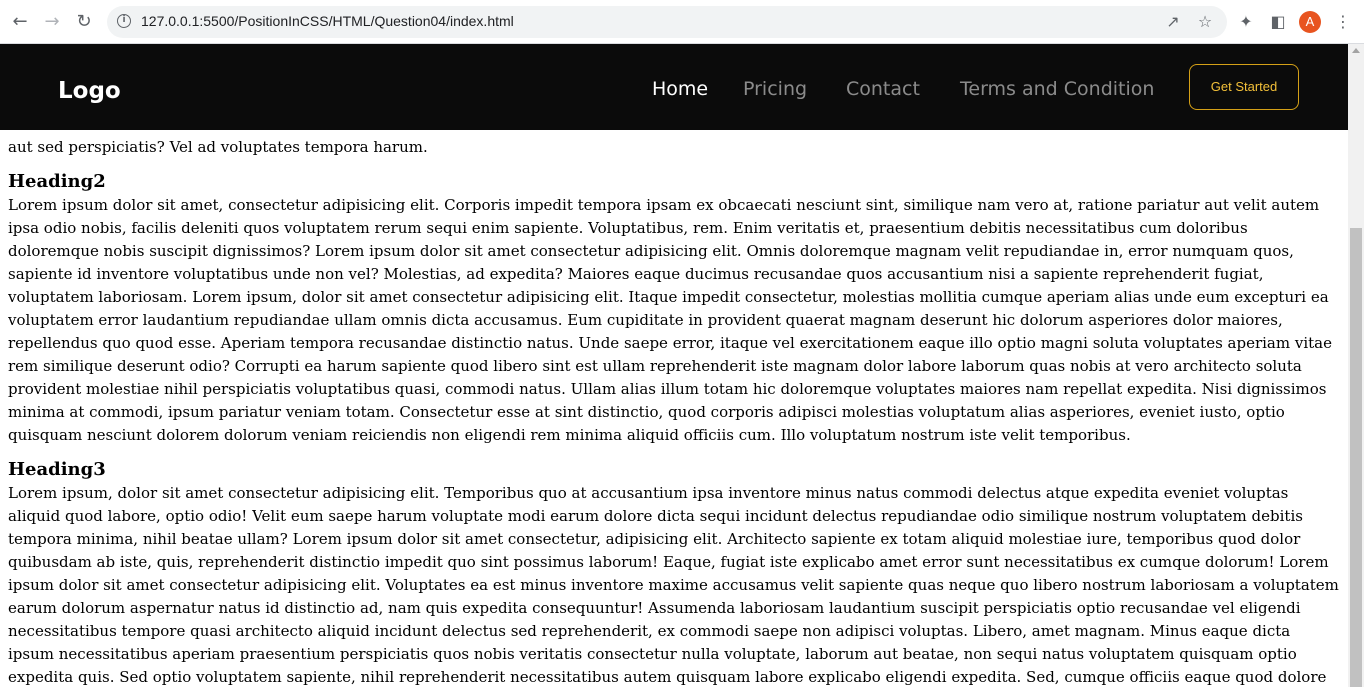  I want to click on logo: Logo, so click(89, 91).